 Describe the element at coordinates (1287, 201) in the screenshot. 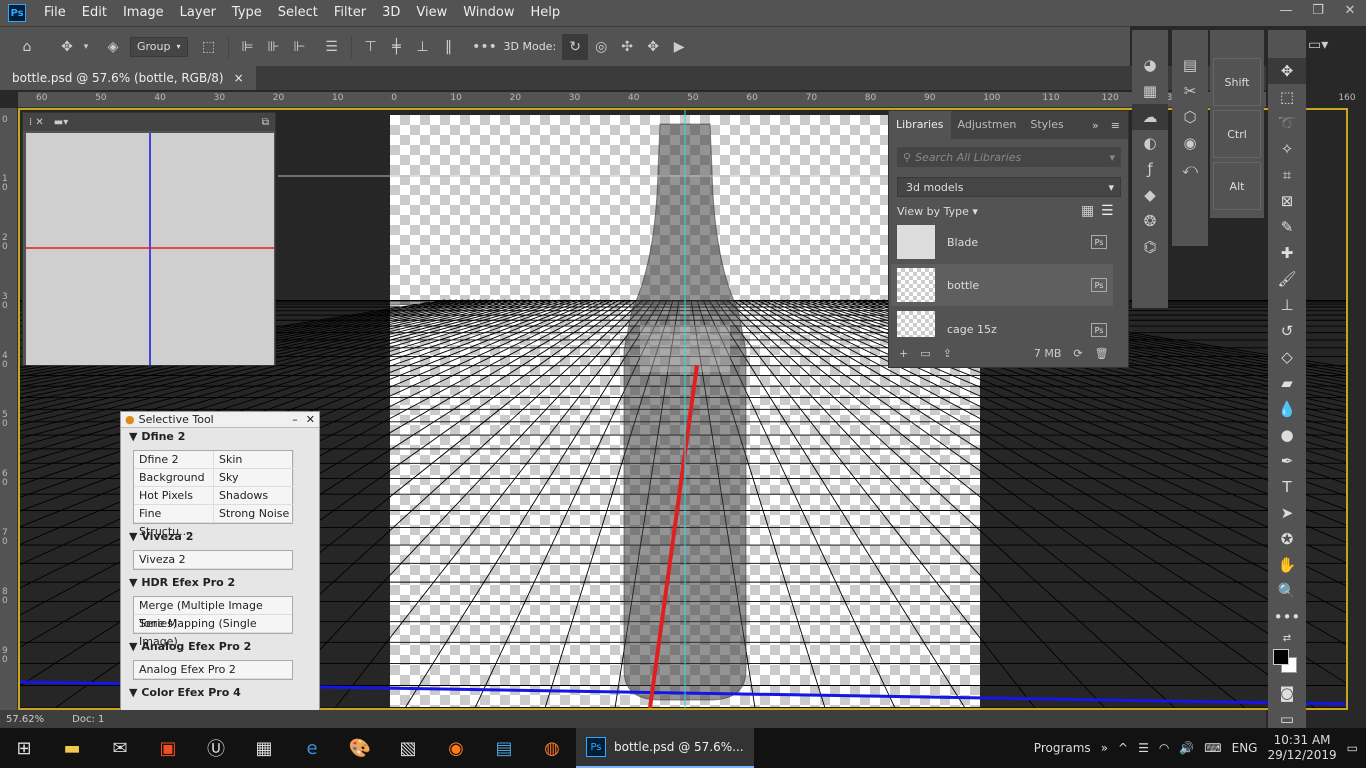

I see `frame-tool-icon: ⊠` at that location.